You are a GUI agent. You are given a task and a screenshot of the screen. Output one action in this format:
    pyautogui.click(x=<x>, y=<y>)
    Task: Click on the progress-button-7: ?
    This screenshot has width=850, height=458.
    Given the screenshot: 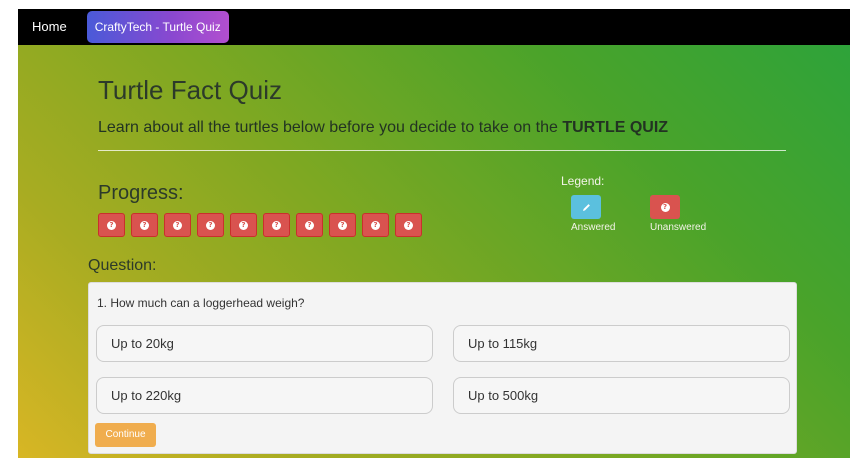 What is the action you would take?
    pyautogui.click(x=309, y=225)
    